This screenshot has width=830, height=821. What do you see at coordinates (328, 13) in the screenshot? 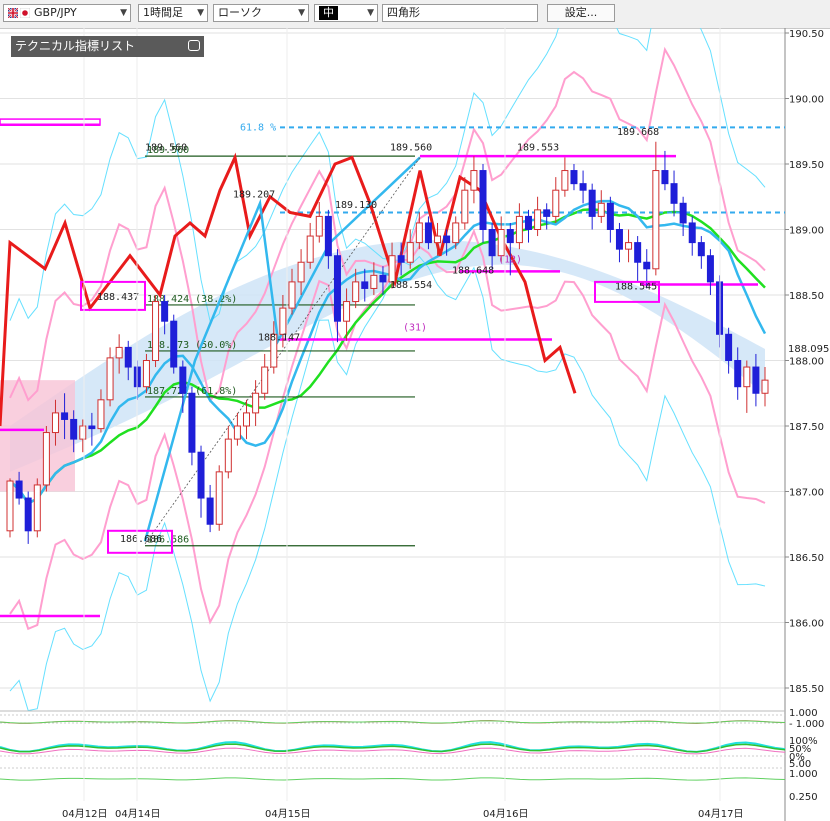
I see `draw-mode-label: 中` at bounding box center [328, 13].